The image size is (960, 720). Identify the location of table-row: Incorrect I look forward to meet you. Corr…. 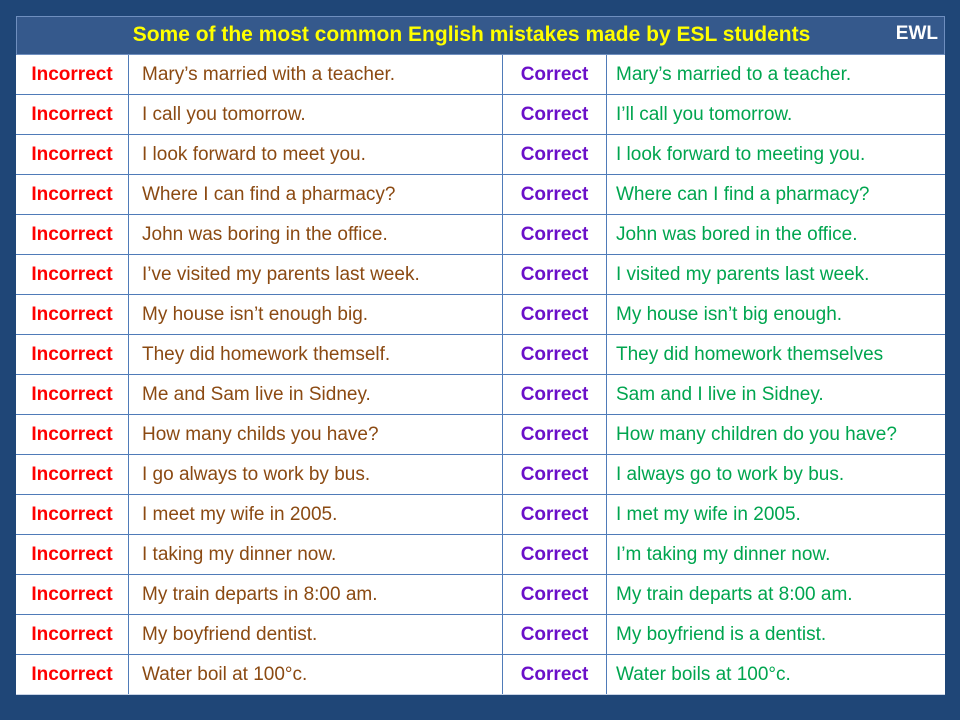
(480, 154).